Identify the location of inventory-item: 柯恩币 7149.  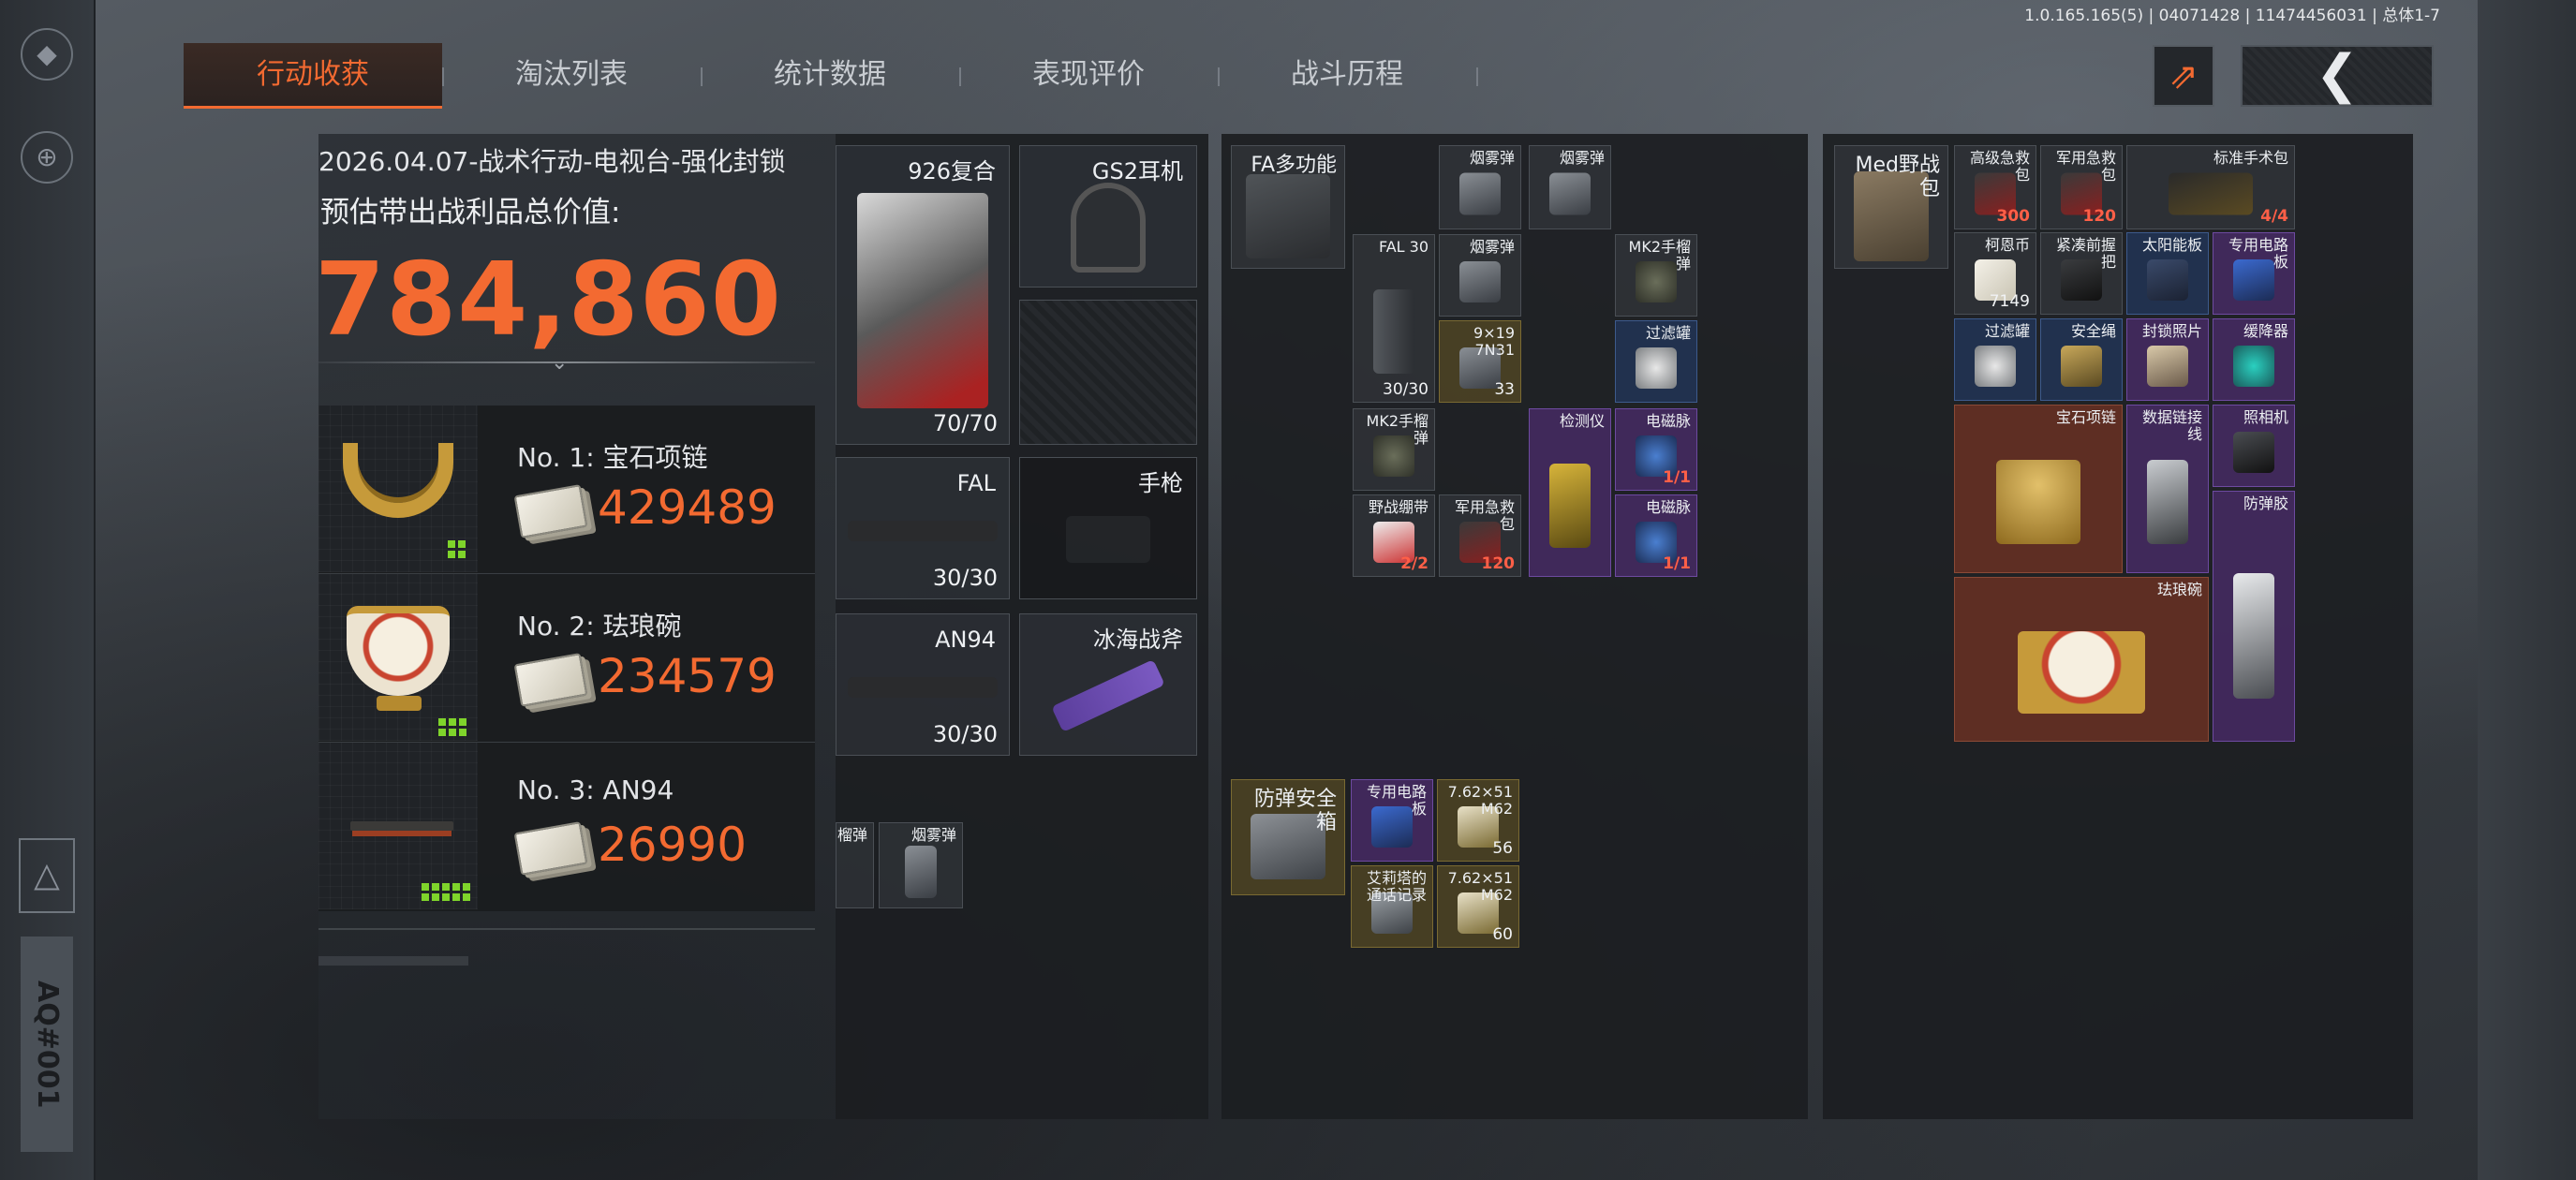
(1995, 273).